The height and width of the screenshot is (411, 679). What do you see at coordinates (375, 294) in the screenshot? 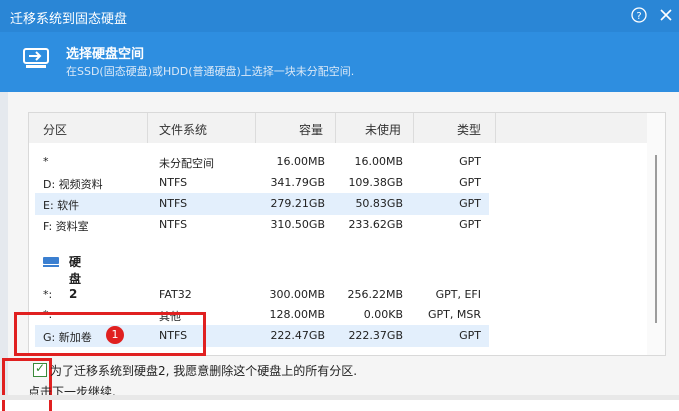
I see `partition-unused: 256.22MB` at bounding box center [375, 294].